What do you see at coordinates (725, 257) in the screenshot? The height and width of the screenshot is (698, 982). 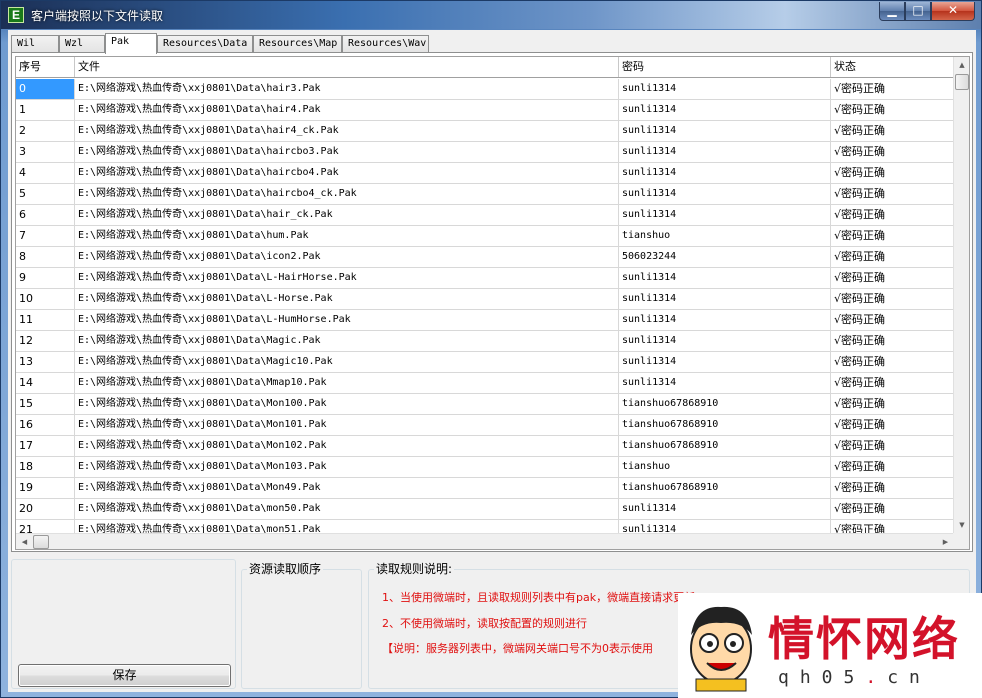 I see `cell-password: 506023244` at bounding box center [725, 257].